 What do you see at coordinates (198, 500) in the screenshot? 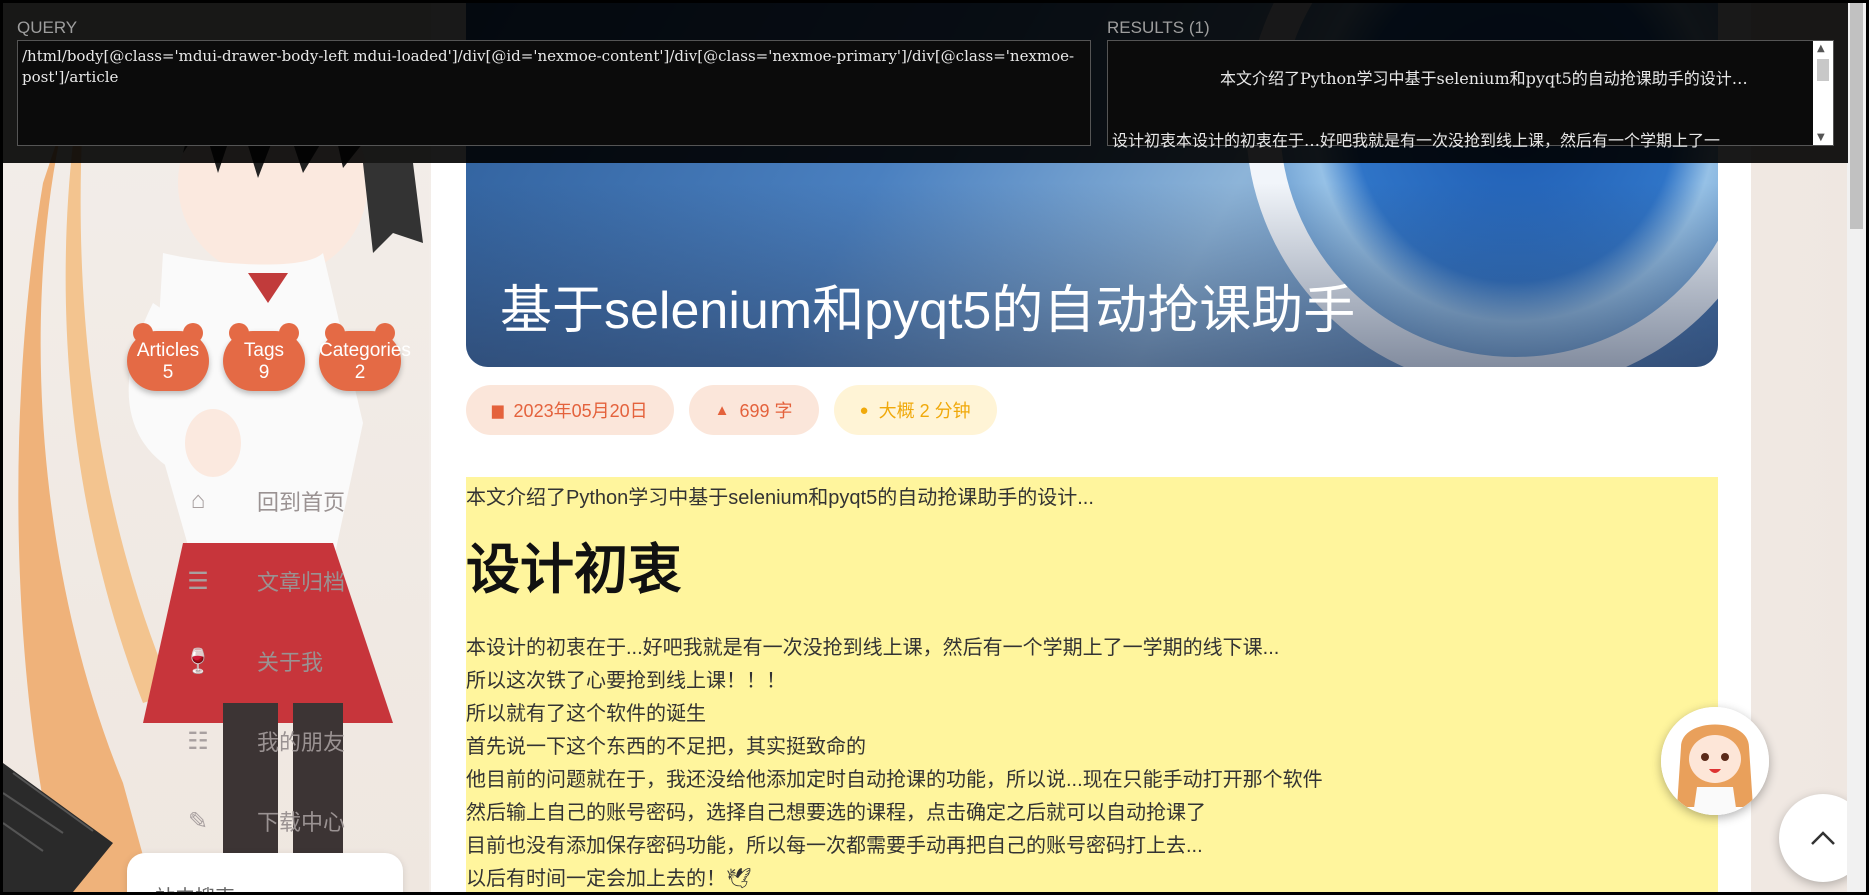
I see `home-icon: ⌂` at bounding box center [198, 500].